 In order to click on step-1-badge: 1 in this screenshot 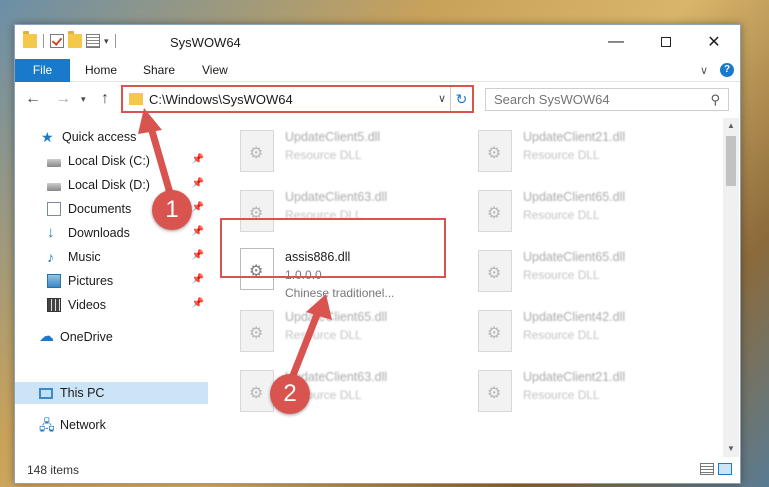, I will do `click(172, 210)`.